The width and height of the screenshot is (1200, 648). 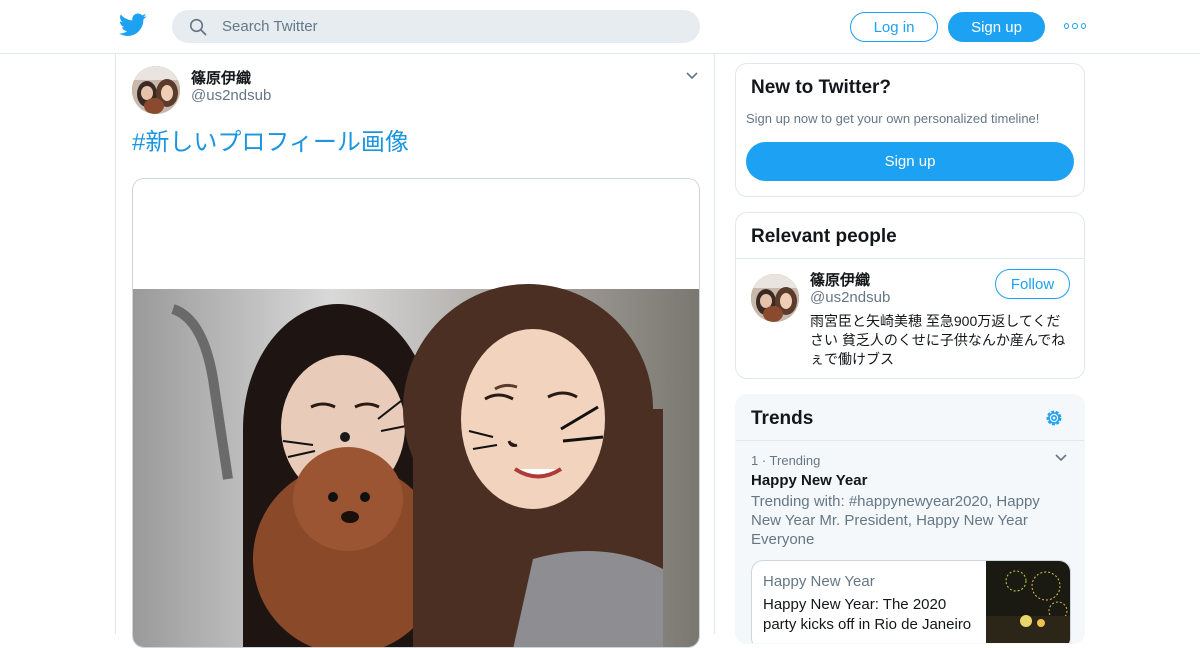 What do you see at coordinates (452, 26) in the screenshot?
I see `search-input` at bounding box center [452, 26].